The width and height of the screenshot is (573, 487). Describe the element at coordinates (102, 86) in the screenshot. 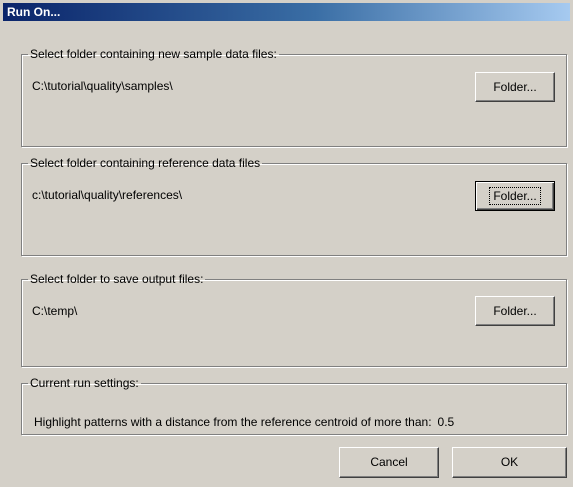

I see `samples-folder-path: C:\tutorial\quality\samples\` at that location.